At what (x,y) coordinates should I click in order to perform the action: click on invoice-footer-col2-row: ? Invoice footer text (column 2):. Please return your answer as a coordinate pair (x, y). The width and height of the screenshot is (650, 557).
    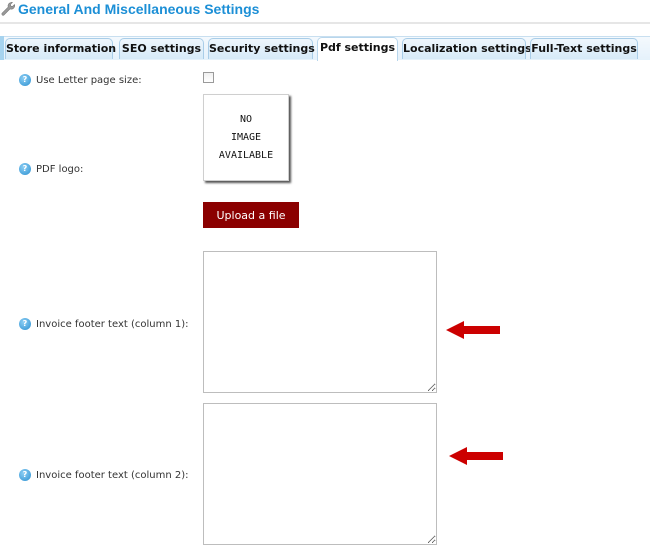
    Looking at the image, I should click on (104, 475).